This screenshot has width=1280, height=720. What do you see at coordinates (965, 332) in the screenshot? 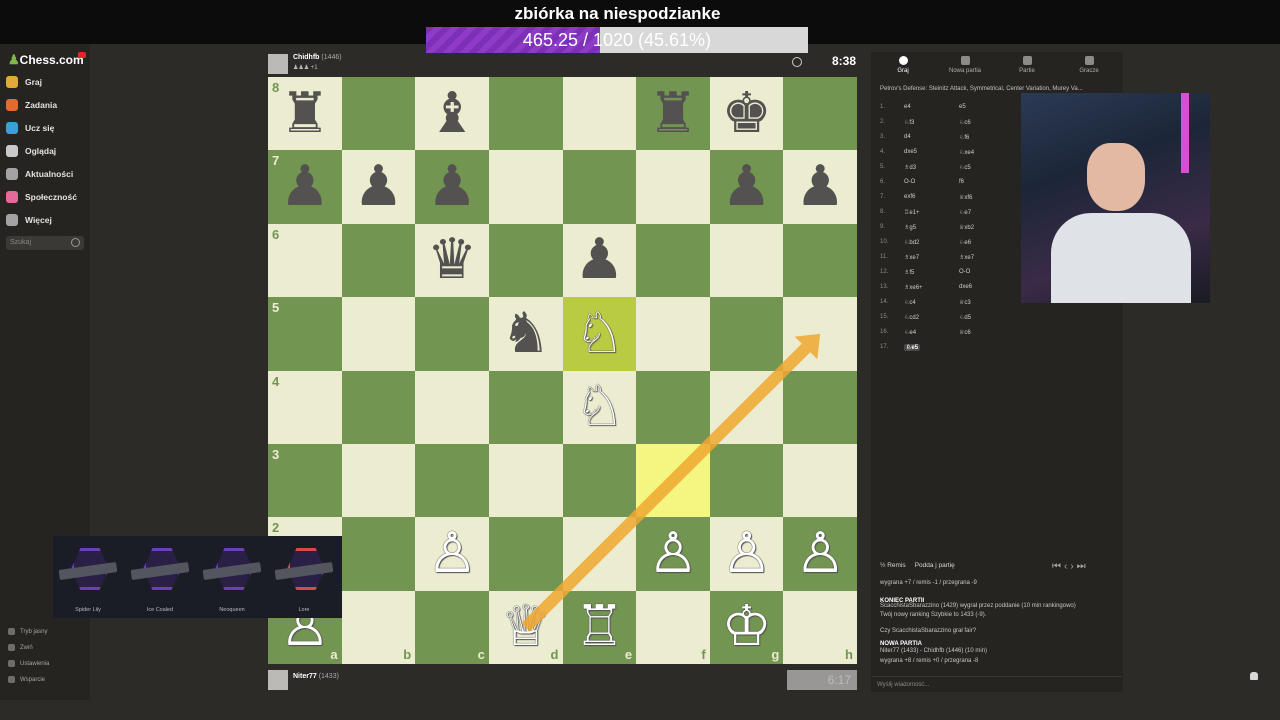
I see `black-move: ♕c6` at bounding box center [965, 332].